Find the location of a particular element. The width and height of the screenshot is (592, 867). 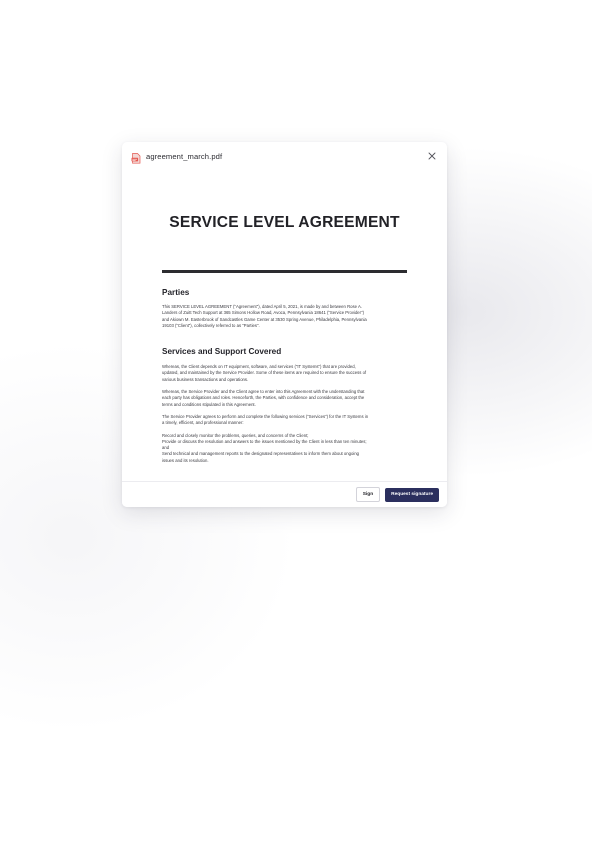

title-divider is located at coordinates (284, 271).